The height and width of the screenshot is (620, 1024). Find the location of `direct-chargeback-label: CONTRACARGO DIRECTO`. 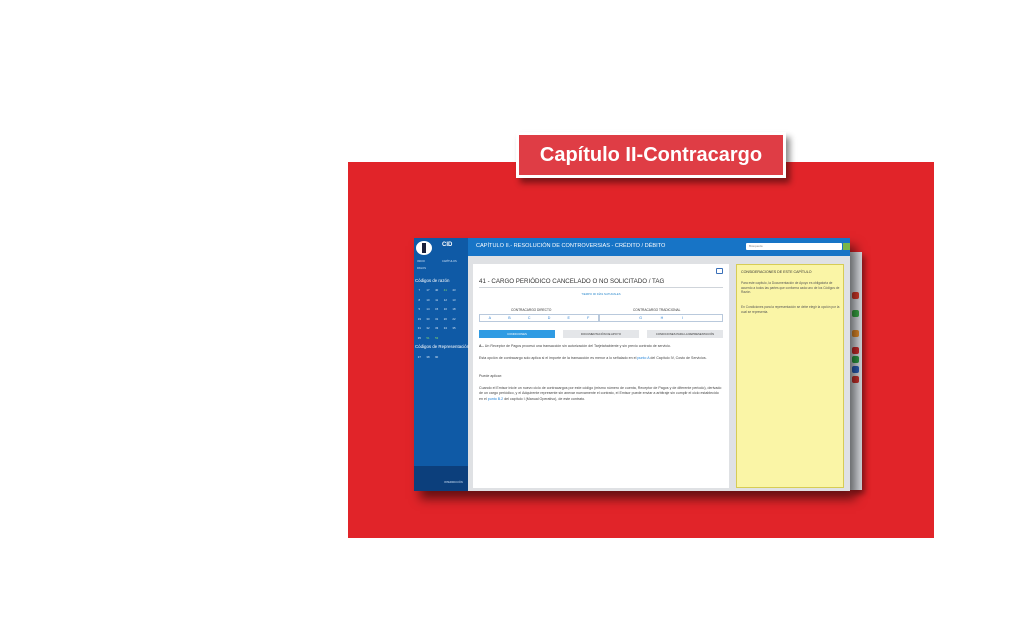

direct-chargeback-label: CONTRACARGO DIRECTO is located at coordinates (531, 310).